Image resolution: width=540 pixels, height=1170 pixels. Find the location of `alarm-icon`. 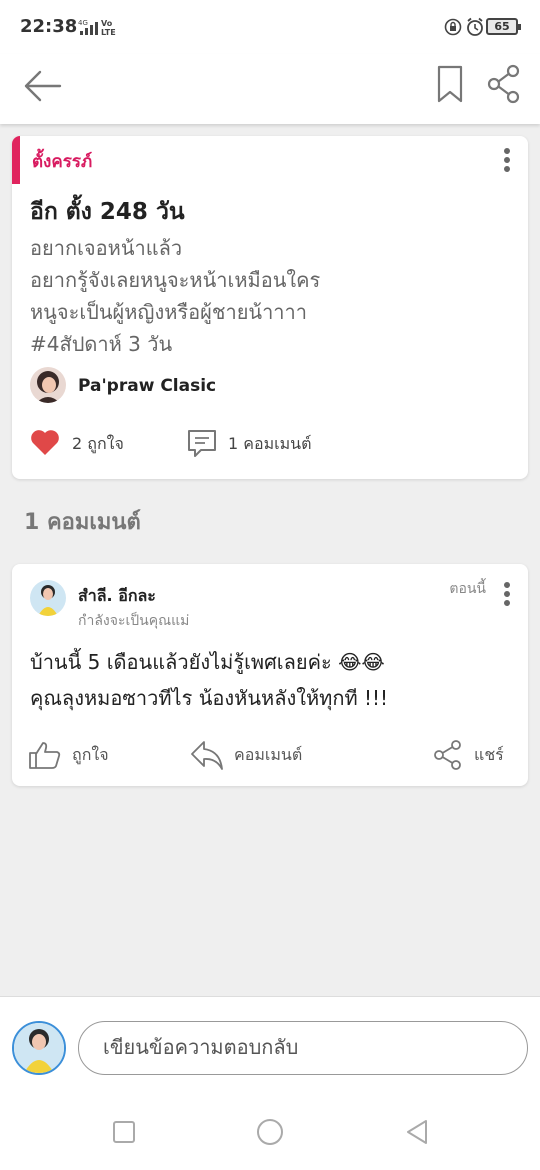

alarm-icon is located at coordinates (475, 26).